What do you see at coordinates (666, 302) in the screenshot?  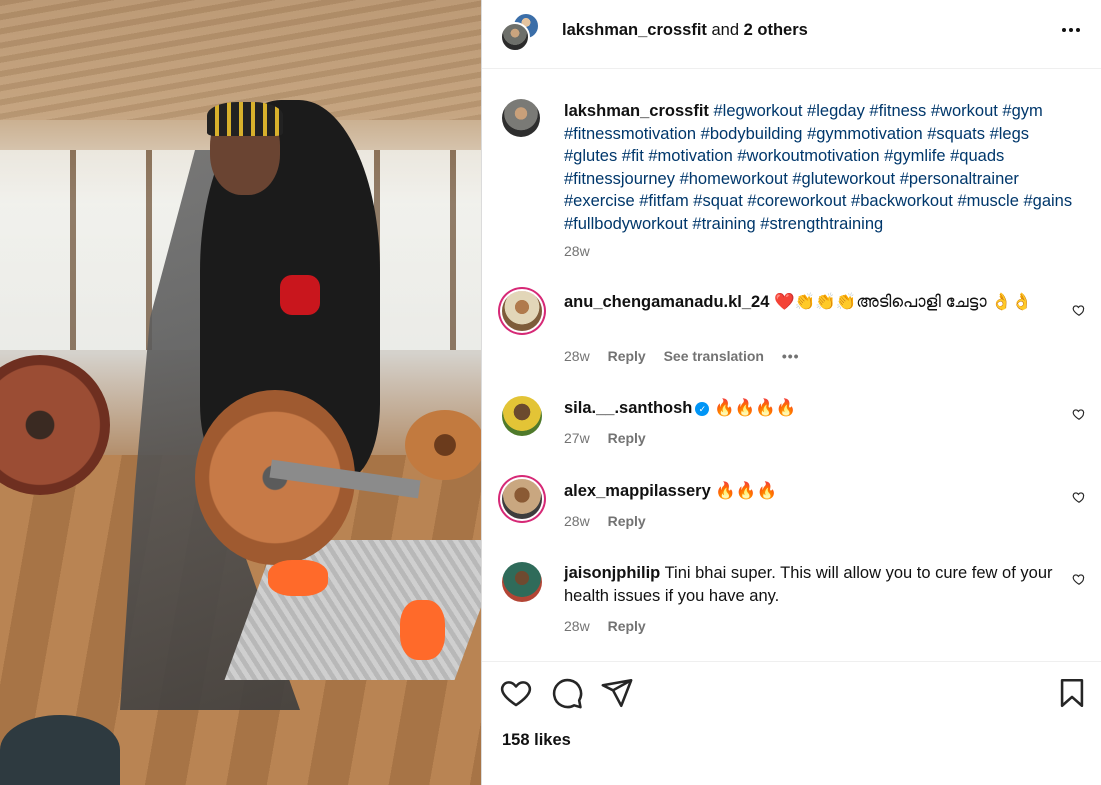 I see `comment-username: anu_chengamanadu.kl_24` at bounding box center [666, 302].